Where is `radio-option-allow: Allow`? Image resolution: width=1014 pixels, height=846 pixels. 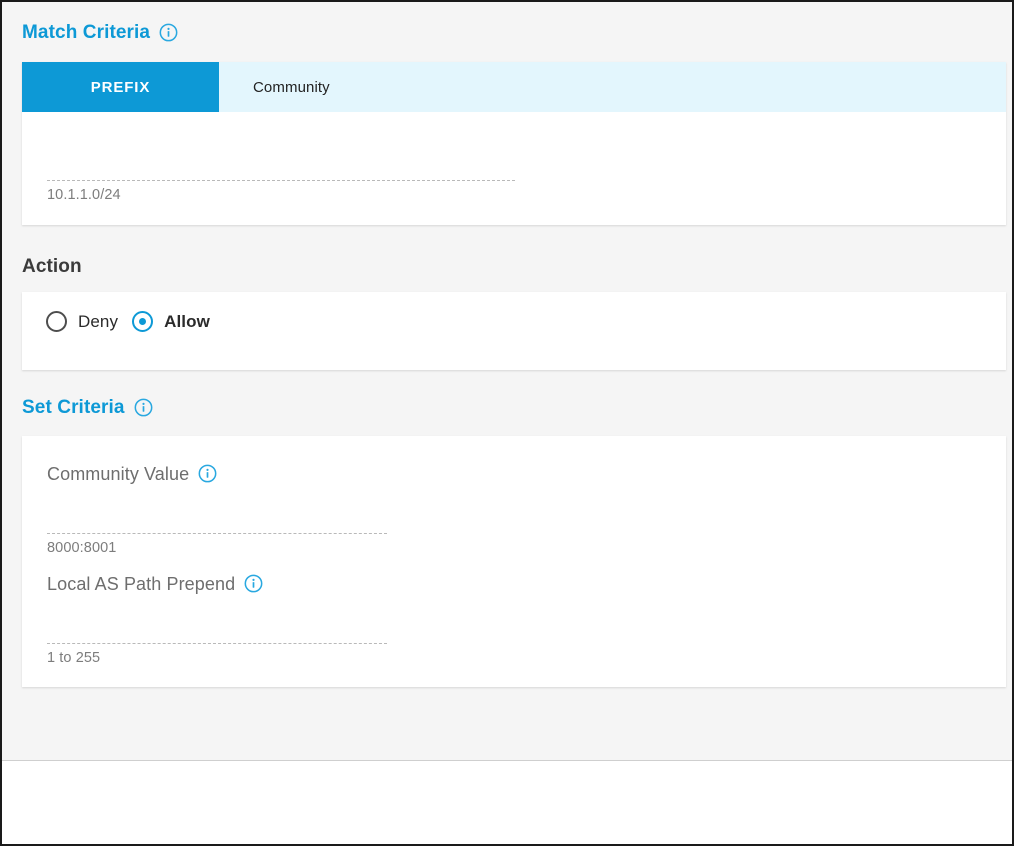
radio-option-allow: Allow is located at coordinates (171, 321).